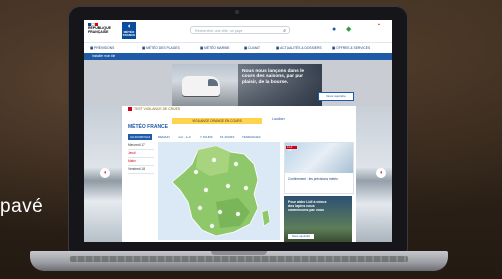  Describe the element at coordinates (102, 48) in the screenshot. I see `nav-item-previsions: ▣PRÉVISIONS` at that location.